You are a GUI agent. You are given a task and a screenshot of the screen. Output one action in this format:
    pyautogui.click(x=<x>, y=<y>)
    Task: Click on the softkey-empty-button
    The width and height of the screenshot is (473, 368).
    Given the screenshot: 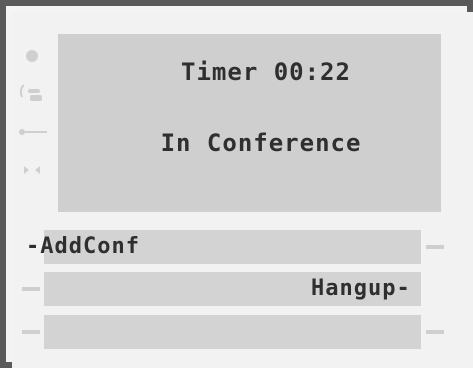 What is the action you would take?
    pyautogui.click(x=232, y=332)
    